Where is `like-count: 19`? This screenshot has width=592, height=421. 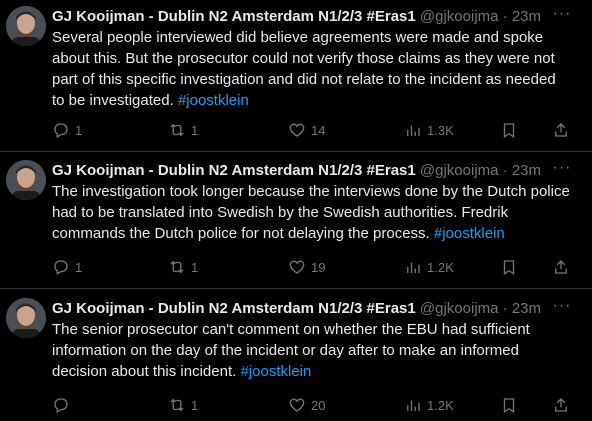 like-count: 19 is located at coordinates (318, 267).